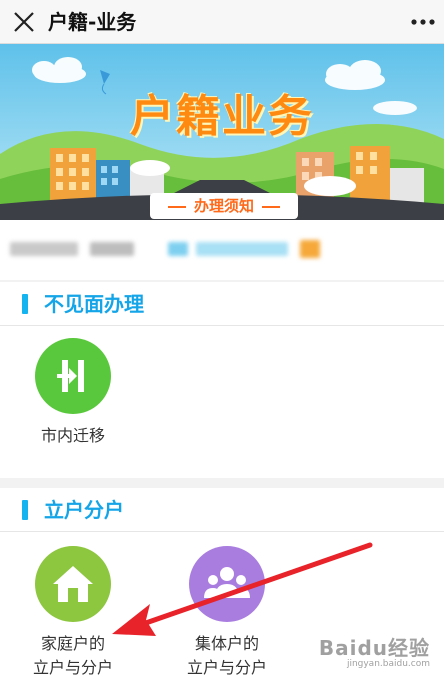  I want to click on notice-label: 办理须知, so click(223, 206).